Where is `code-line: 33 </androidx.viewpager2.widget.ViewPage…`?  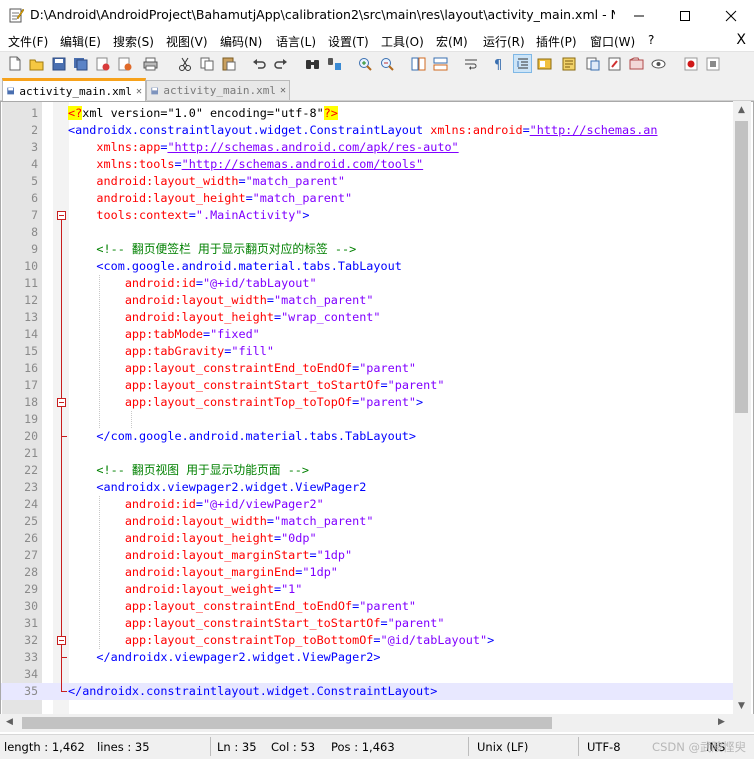
code-line: 33 </androidx.viewpager2.widget.ViewPage… is located at coordinates (368, 657).